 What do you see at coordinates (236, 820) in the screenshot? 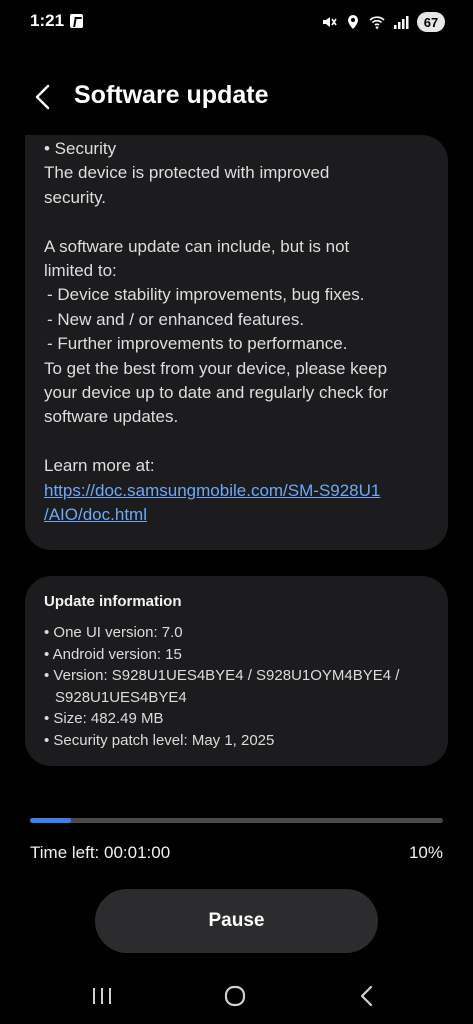
I see `download-progress-bar` at bounding box center [236, 820].